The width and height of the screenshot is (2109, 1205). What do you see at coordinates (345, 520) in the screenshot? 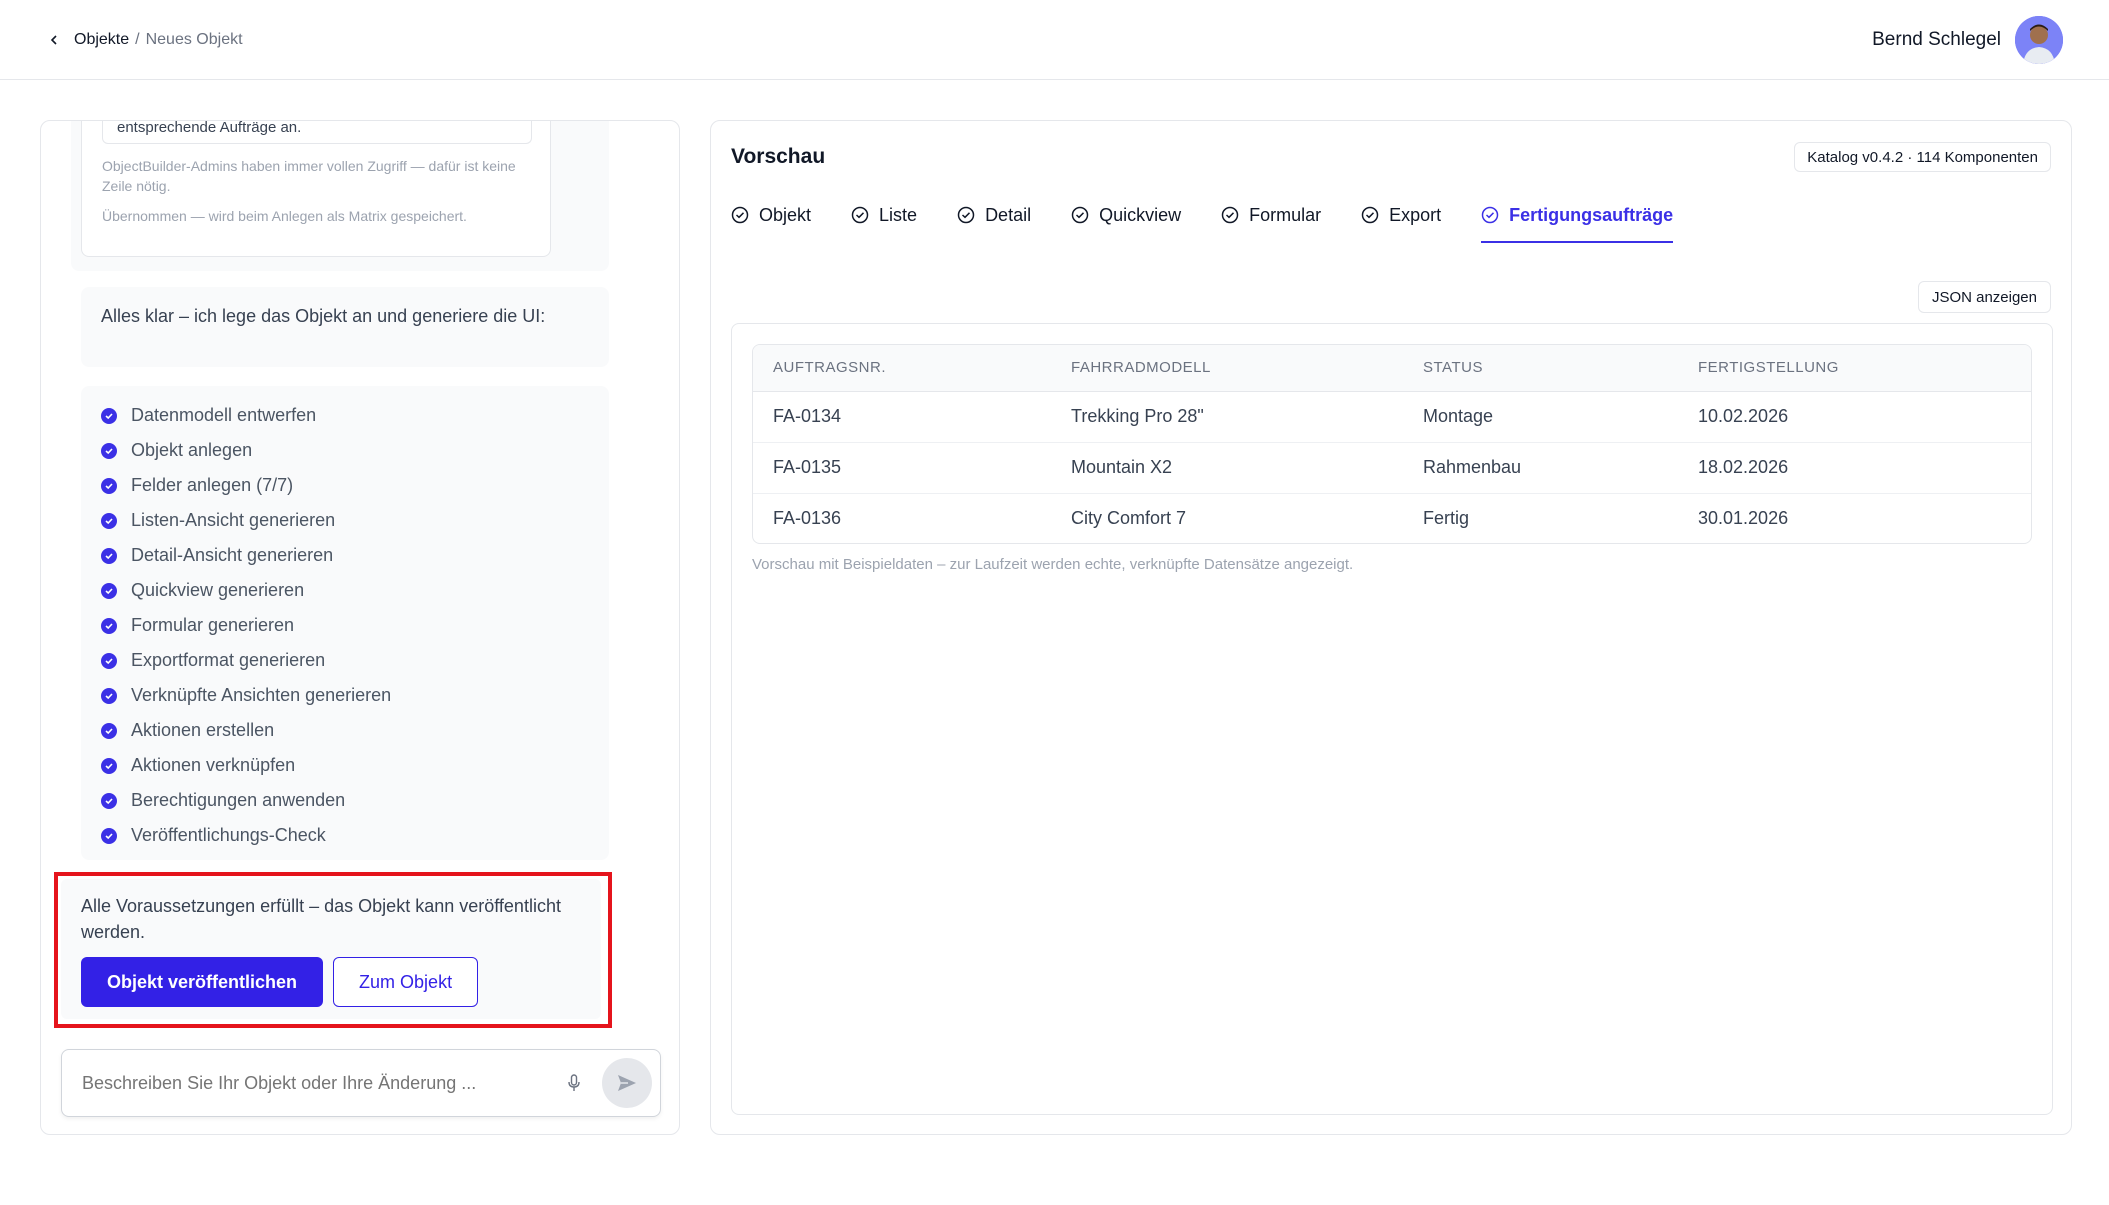
I see `step-item: Listen-Ansicht generieren` at bounding box center [345, 520].